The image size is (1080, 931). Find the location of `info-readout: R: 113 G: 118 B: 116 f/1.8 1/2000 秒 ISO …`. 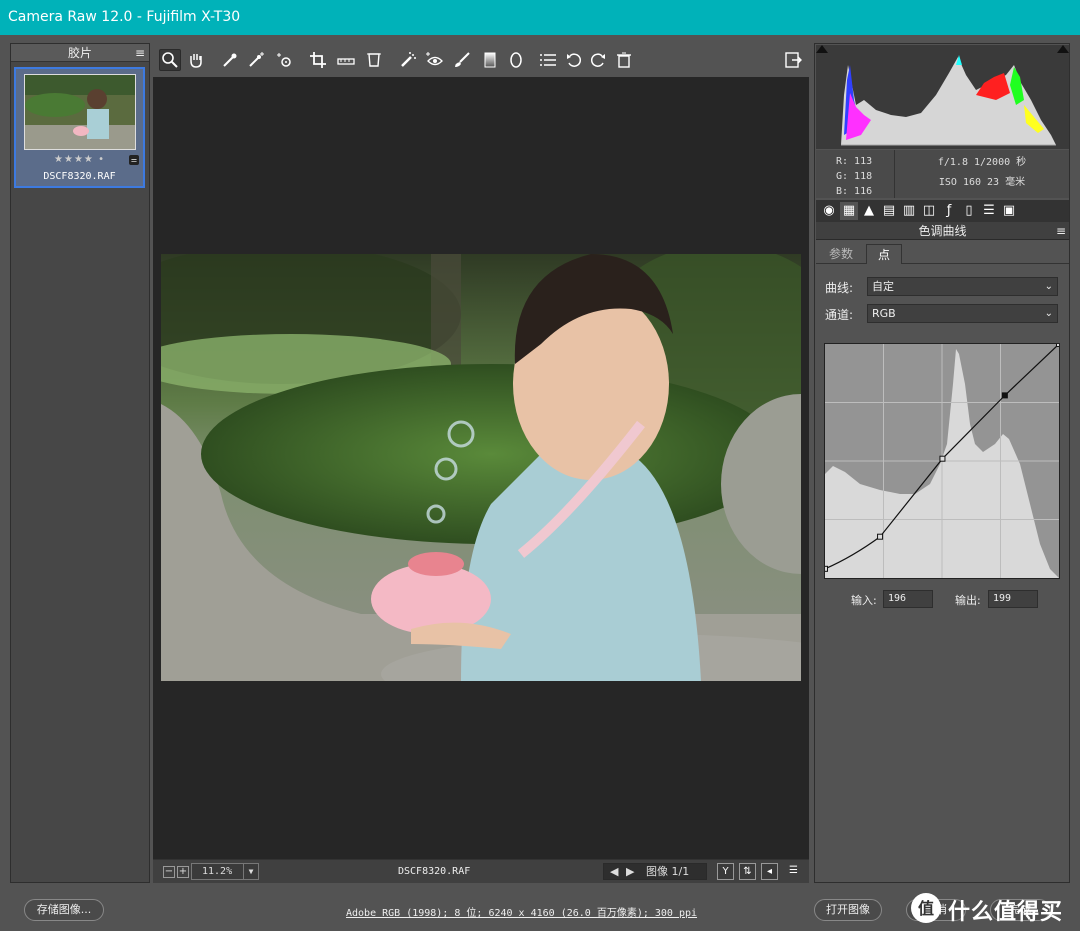

info-readout: R: 113 G: 118 B: 116 f/1.8 1/2000 秒 ISO … is located at coordinates (942, 174).